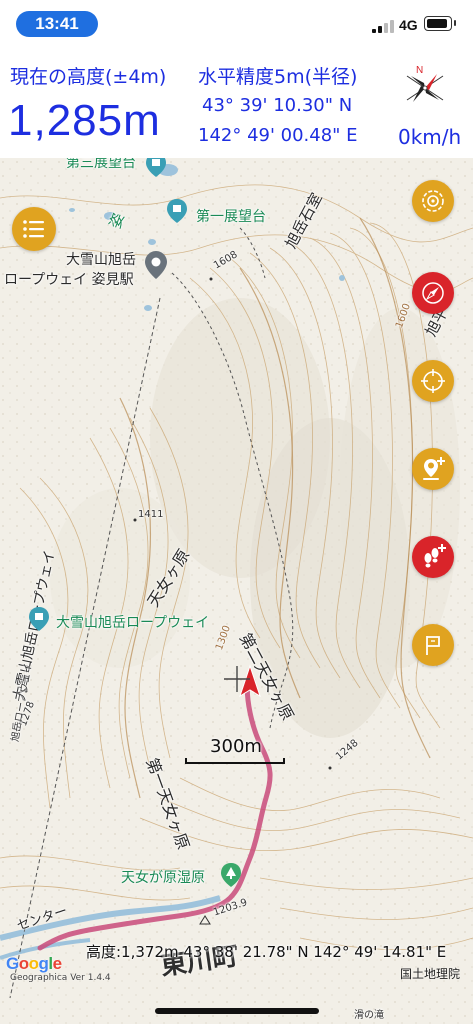 Image resolution: width=473 pixels, height=1024 pixels. I want to click on map-label-observatory3: 第三展望台, so click(101, 164).